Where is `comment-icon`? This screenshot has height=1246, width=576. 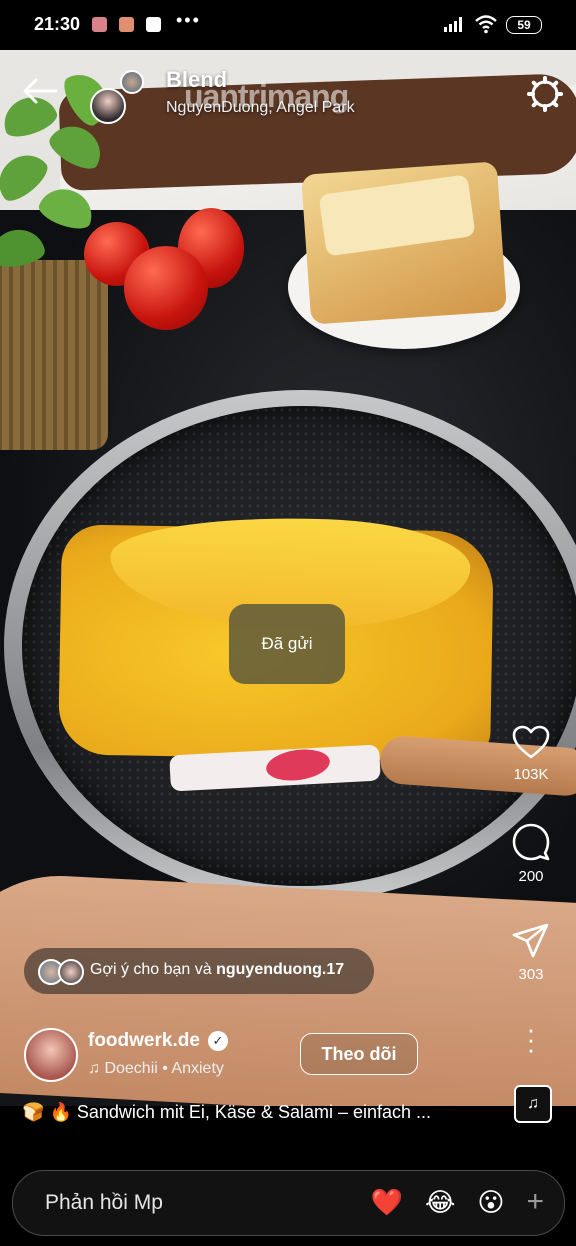
comment-icon is located at coordinates (531, 842).